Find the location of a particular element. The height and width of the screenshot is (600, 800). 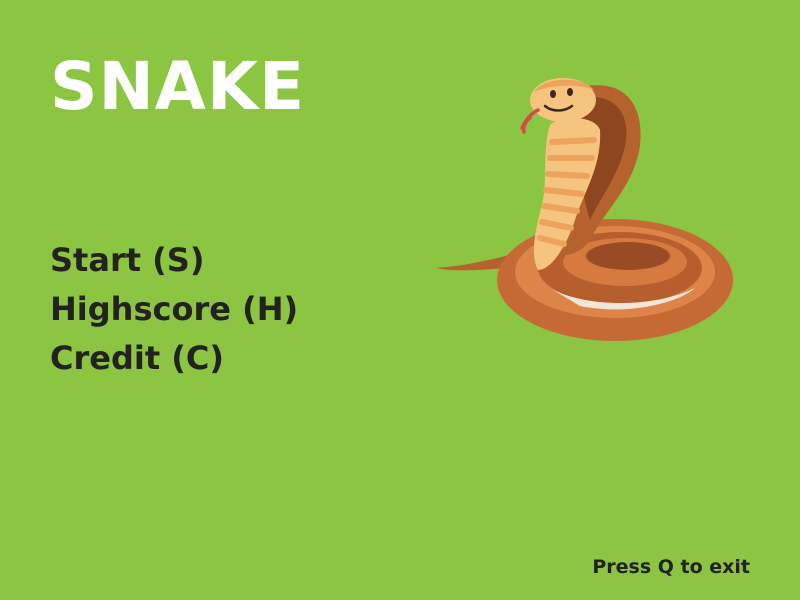

snake-eye is located at coordinates (553, 94).